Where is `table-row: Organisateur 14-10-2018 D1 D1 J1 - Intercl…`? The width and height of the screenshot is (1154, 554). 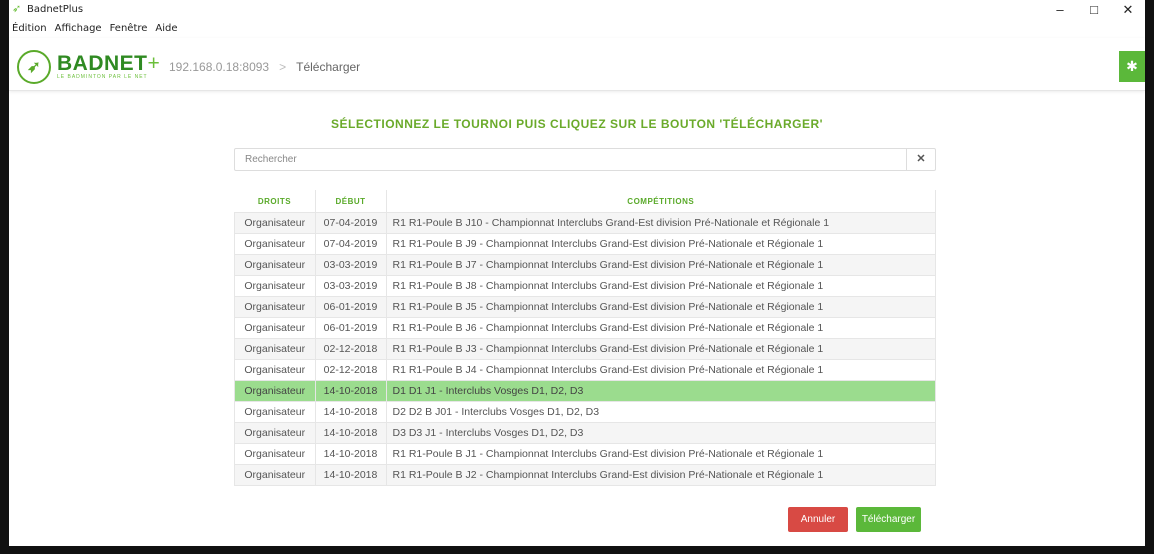
table-row: Organisateur 14-10-2018 D1 D1 J1 - Intercl… is located at coordinates (585, 391).